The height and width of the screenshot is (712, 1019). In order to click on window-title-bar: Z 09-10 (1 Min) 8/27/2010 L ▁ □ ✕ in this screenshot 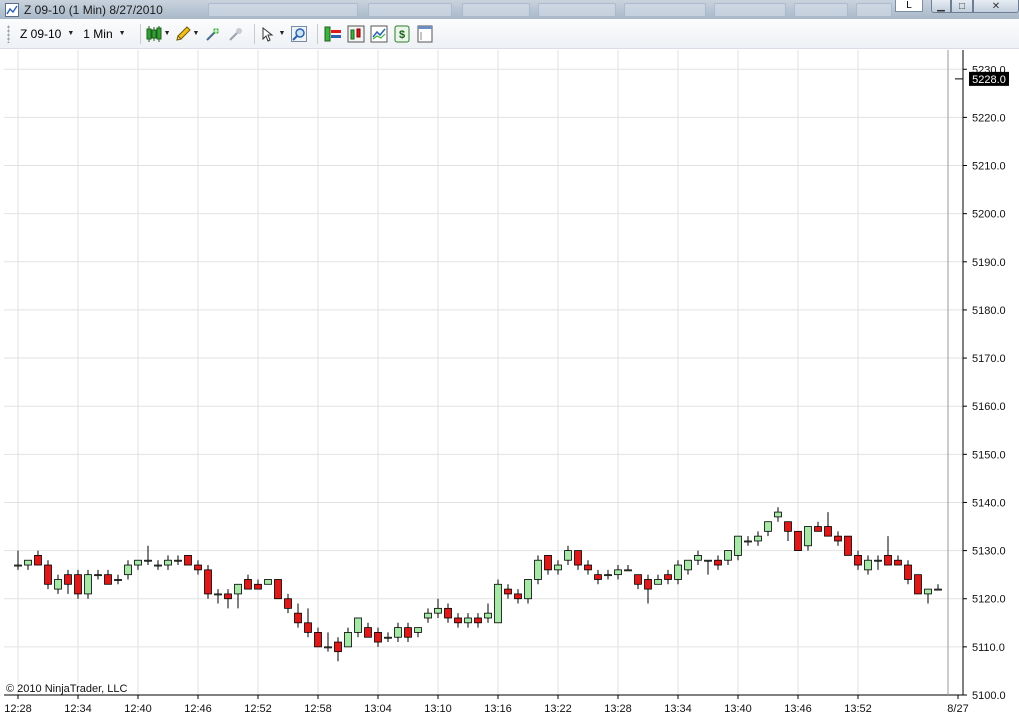, I will do `click(509, 9)`.